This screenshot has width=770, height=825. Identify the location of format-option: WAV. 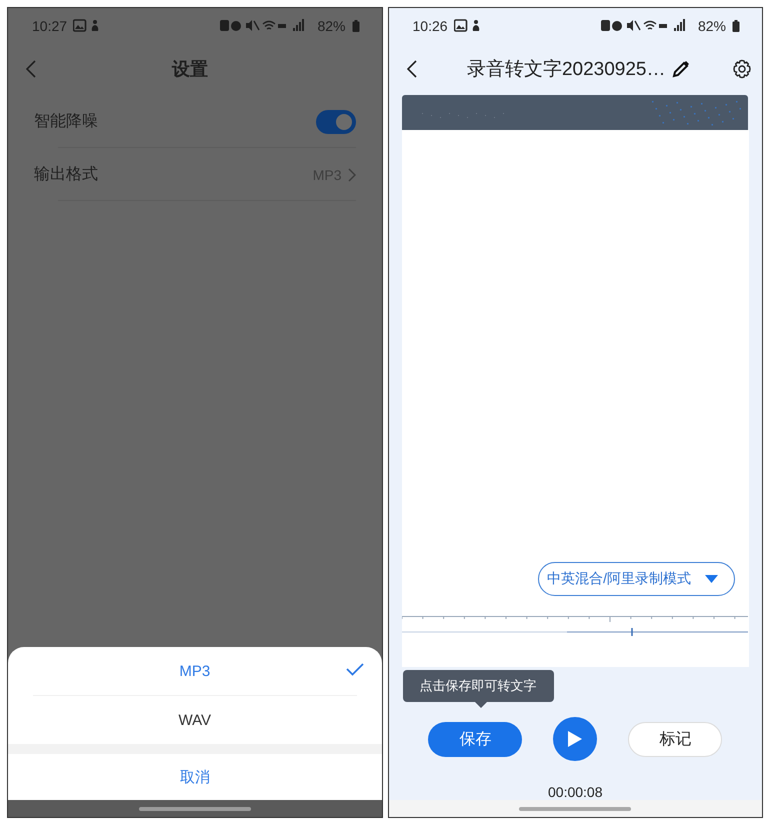
(195, 720).